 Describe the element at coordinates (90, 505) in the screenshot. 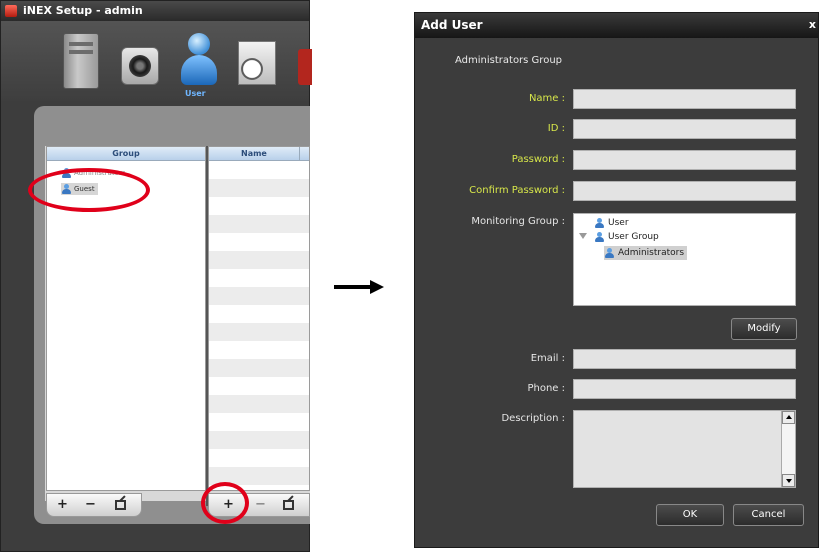

I see `remove-group-button: −` at that location.